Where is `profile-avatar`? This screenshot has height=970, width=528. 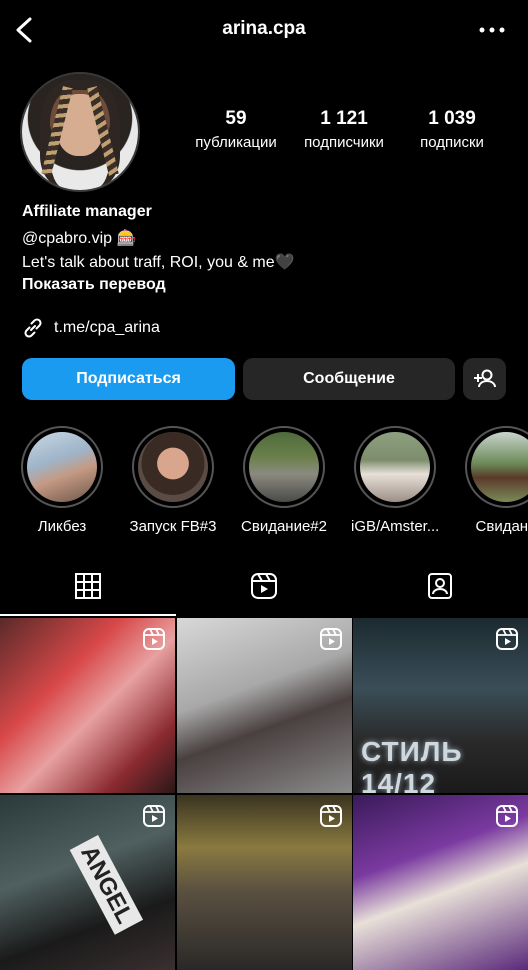
profile-avatar is located at coordinates (80, 132).